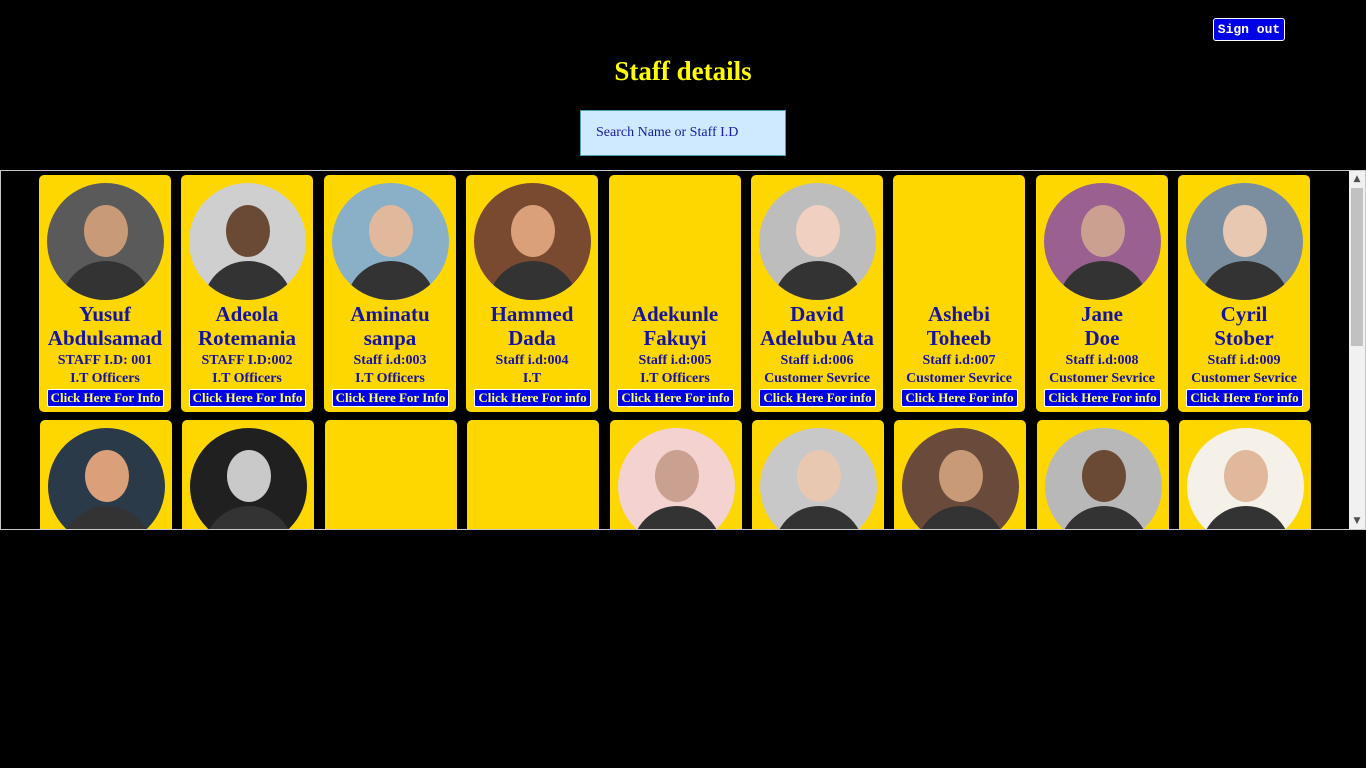 The height and width of the screenshot is (768, 1366). What do you see at coordinates (247, 338) in the screenshot?
I see `staff-name-line2: Rotemania` at bounding box center [247, 338].